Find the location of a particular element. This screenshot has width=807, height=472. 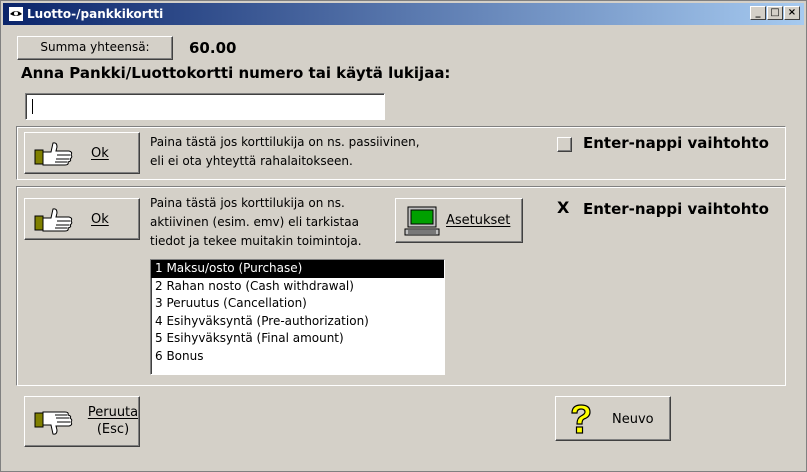

active-desc-line1: Paina tästä jos korttilukija on ns. is located at coordinates (247, 203).